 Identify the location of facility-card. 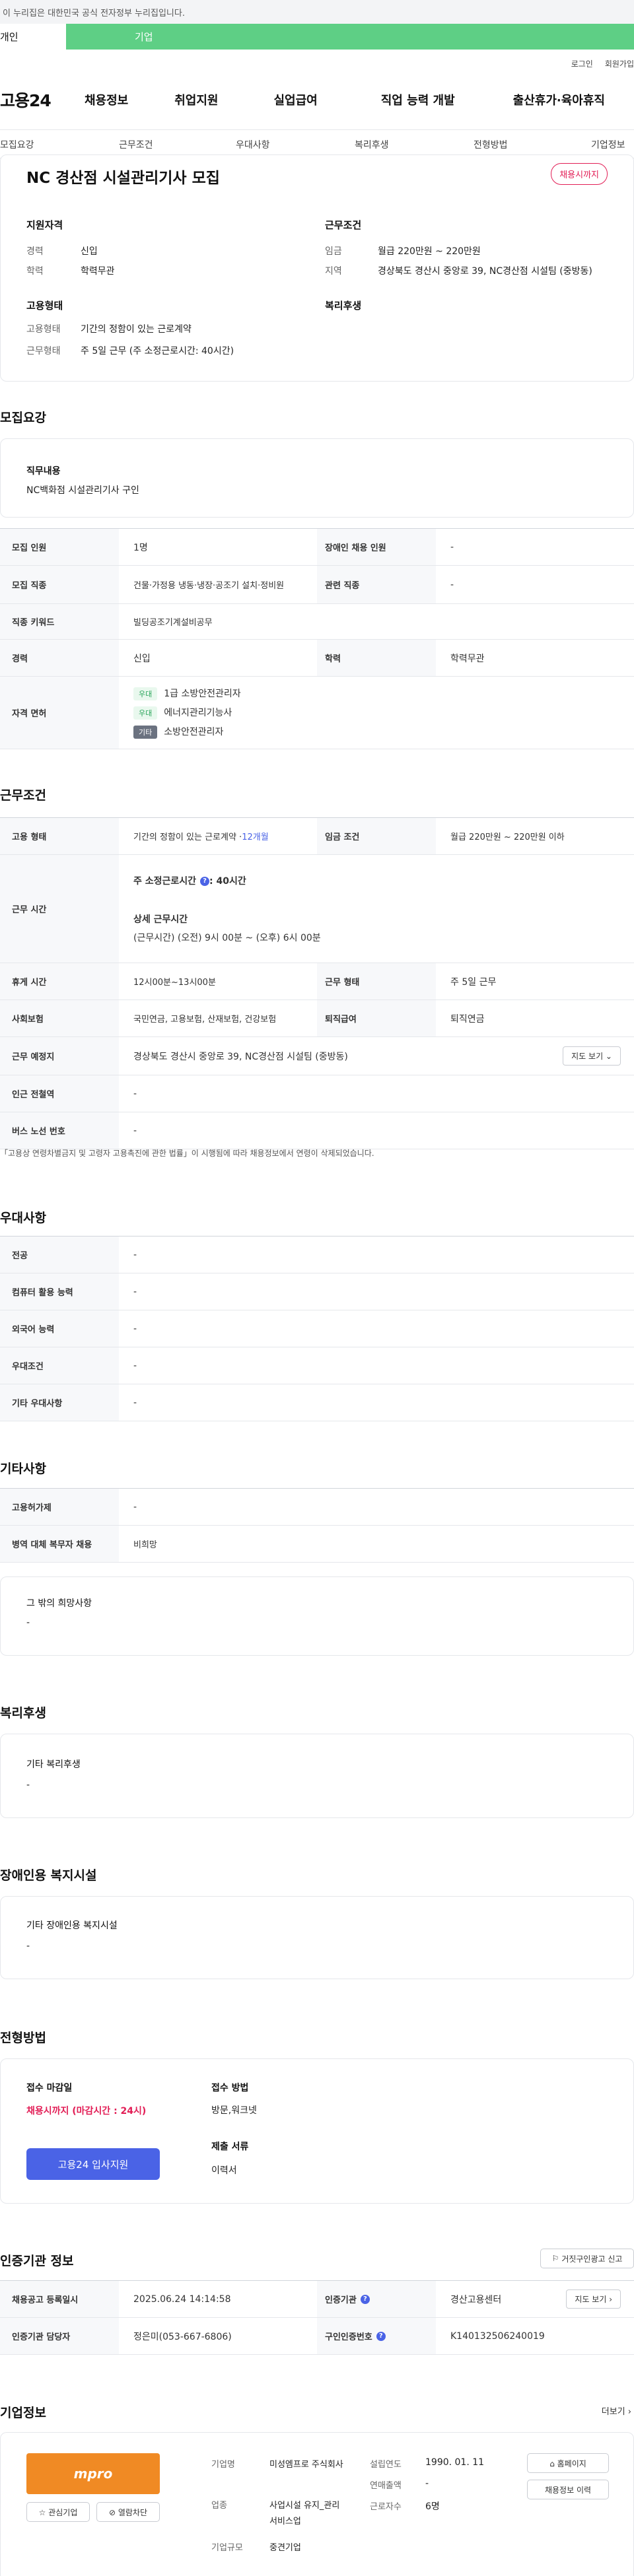
(317, 1938).